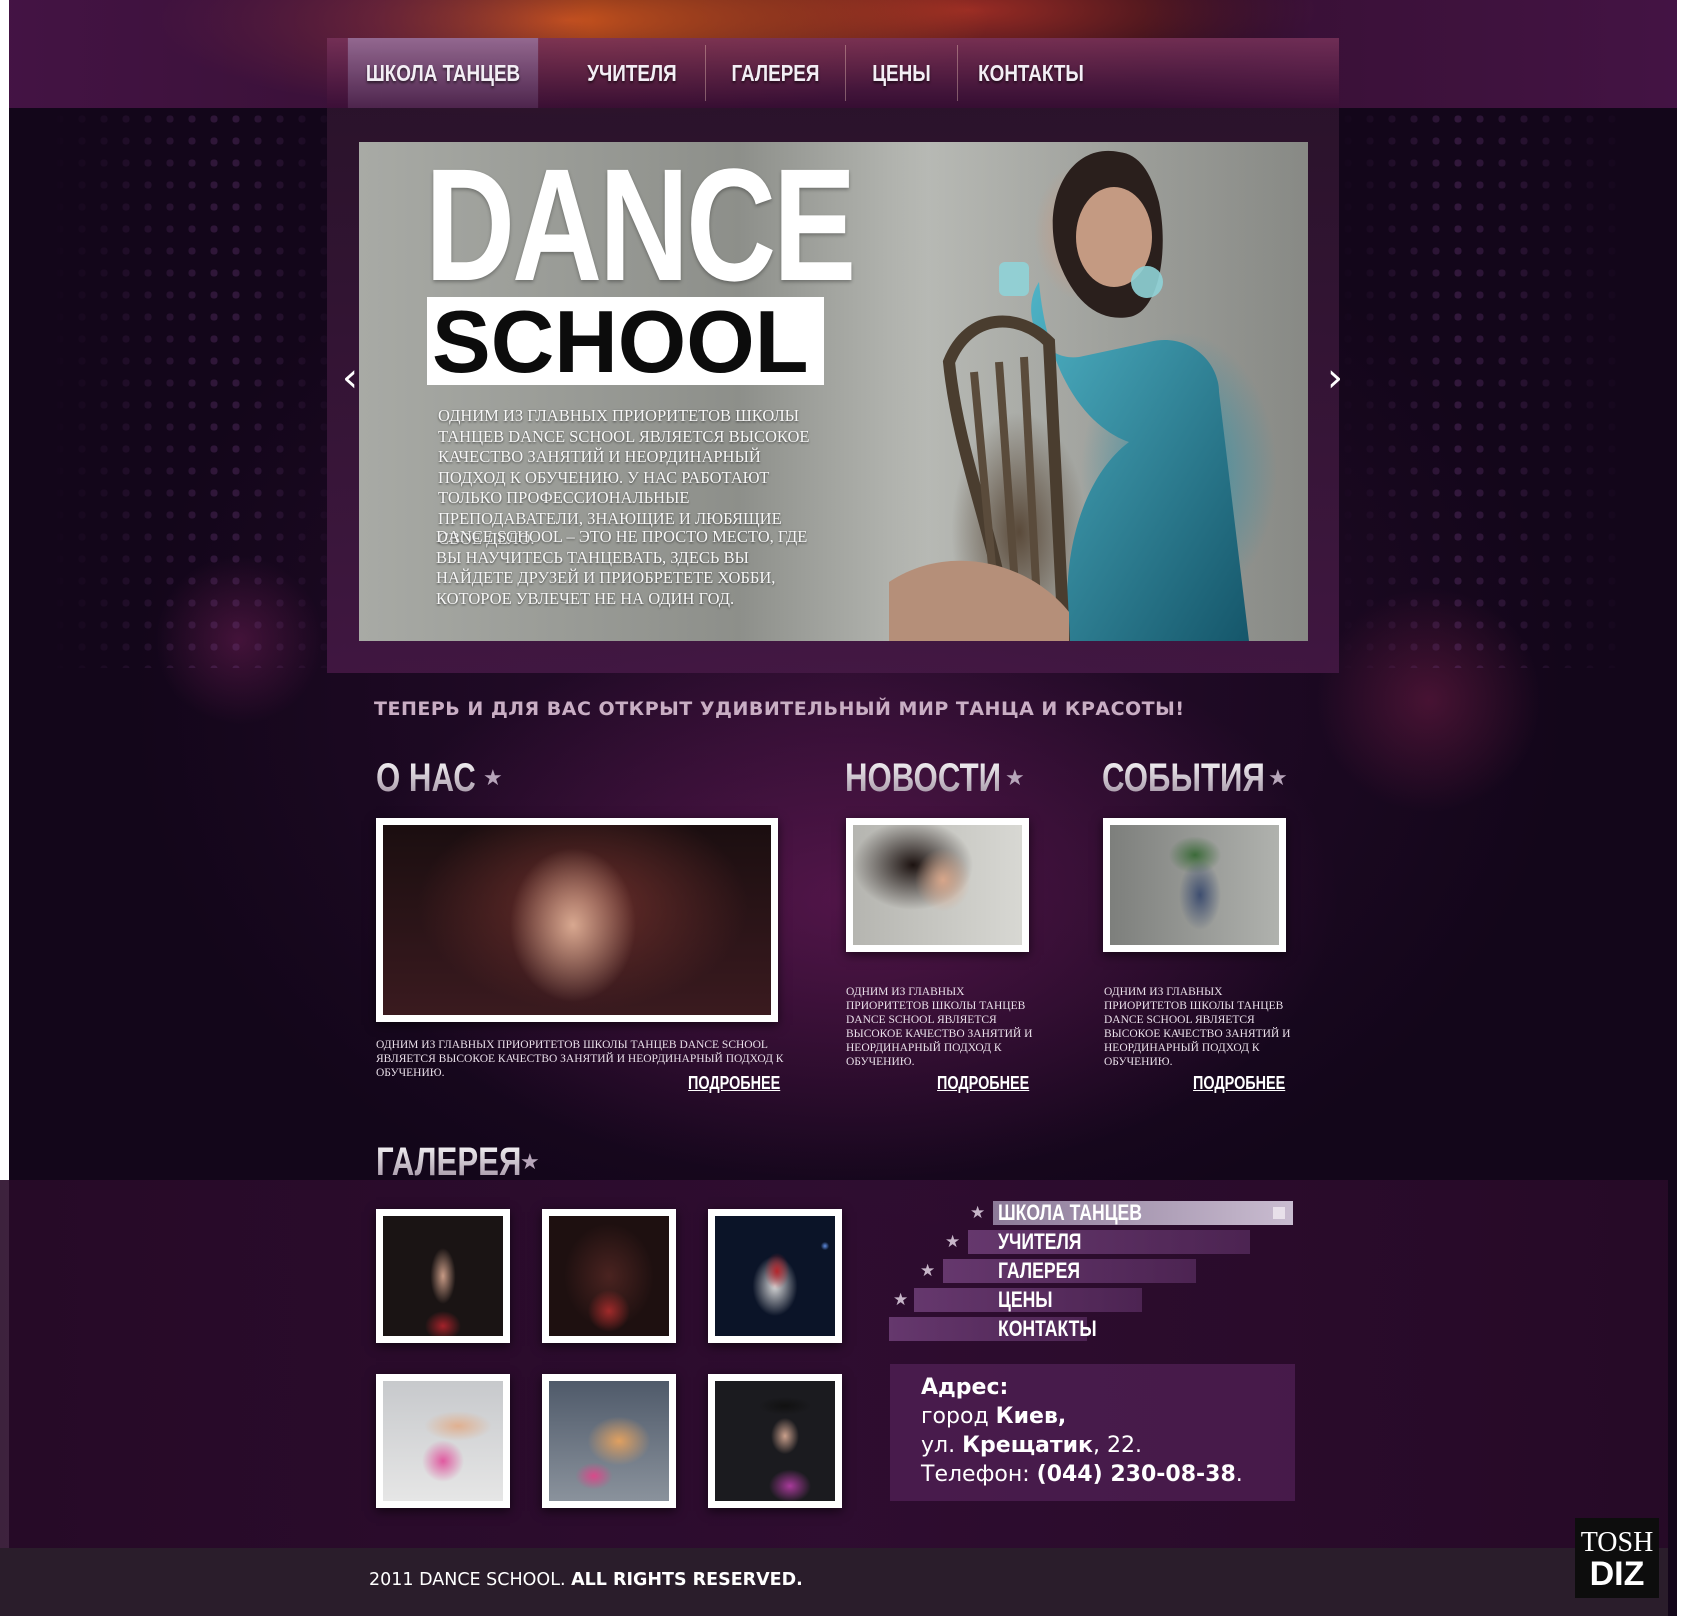 The height and width of the screenshot is (1616, 1684). I want to click on address-label-line: Адрес:, so click(964, 1388).